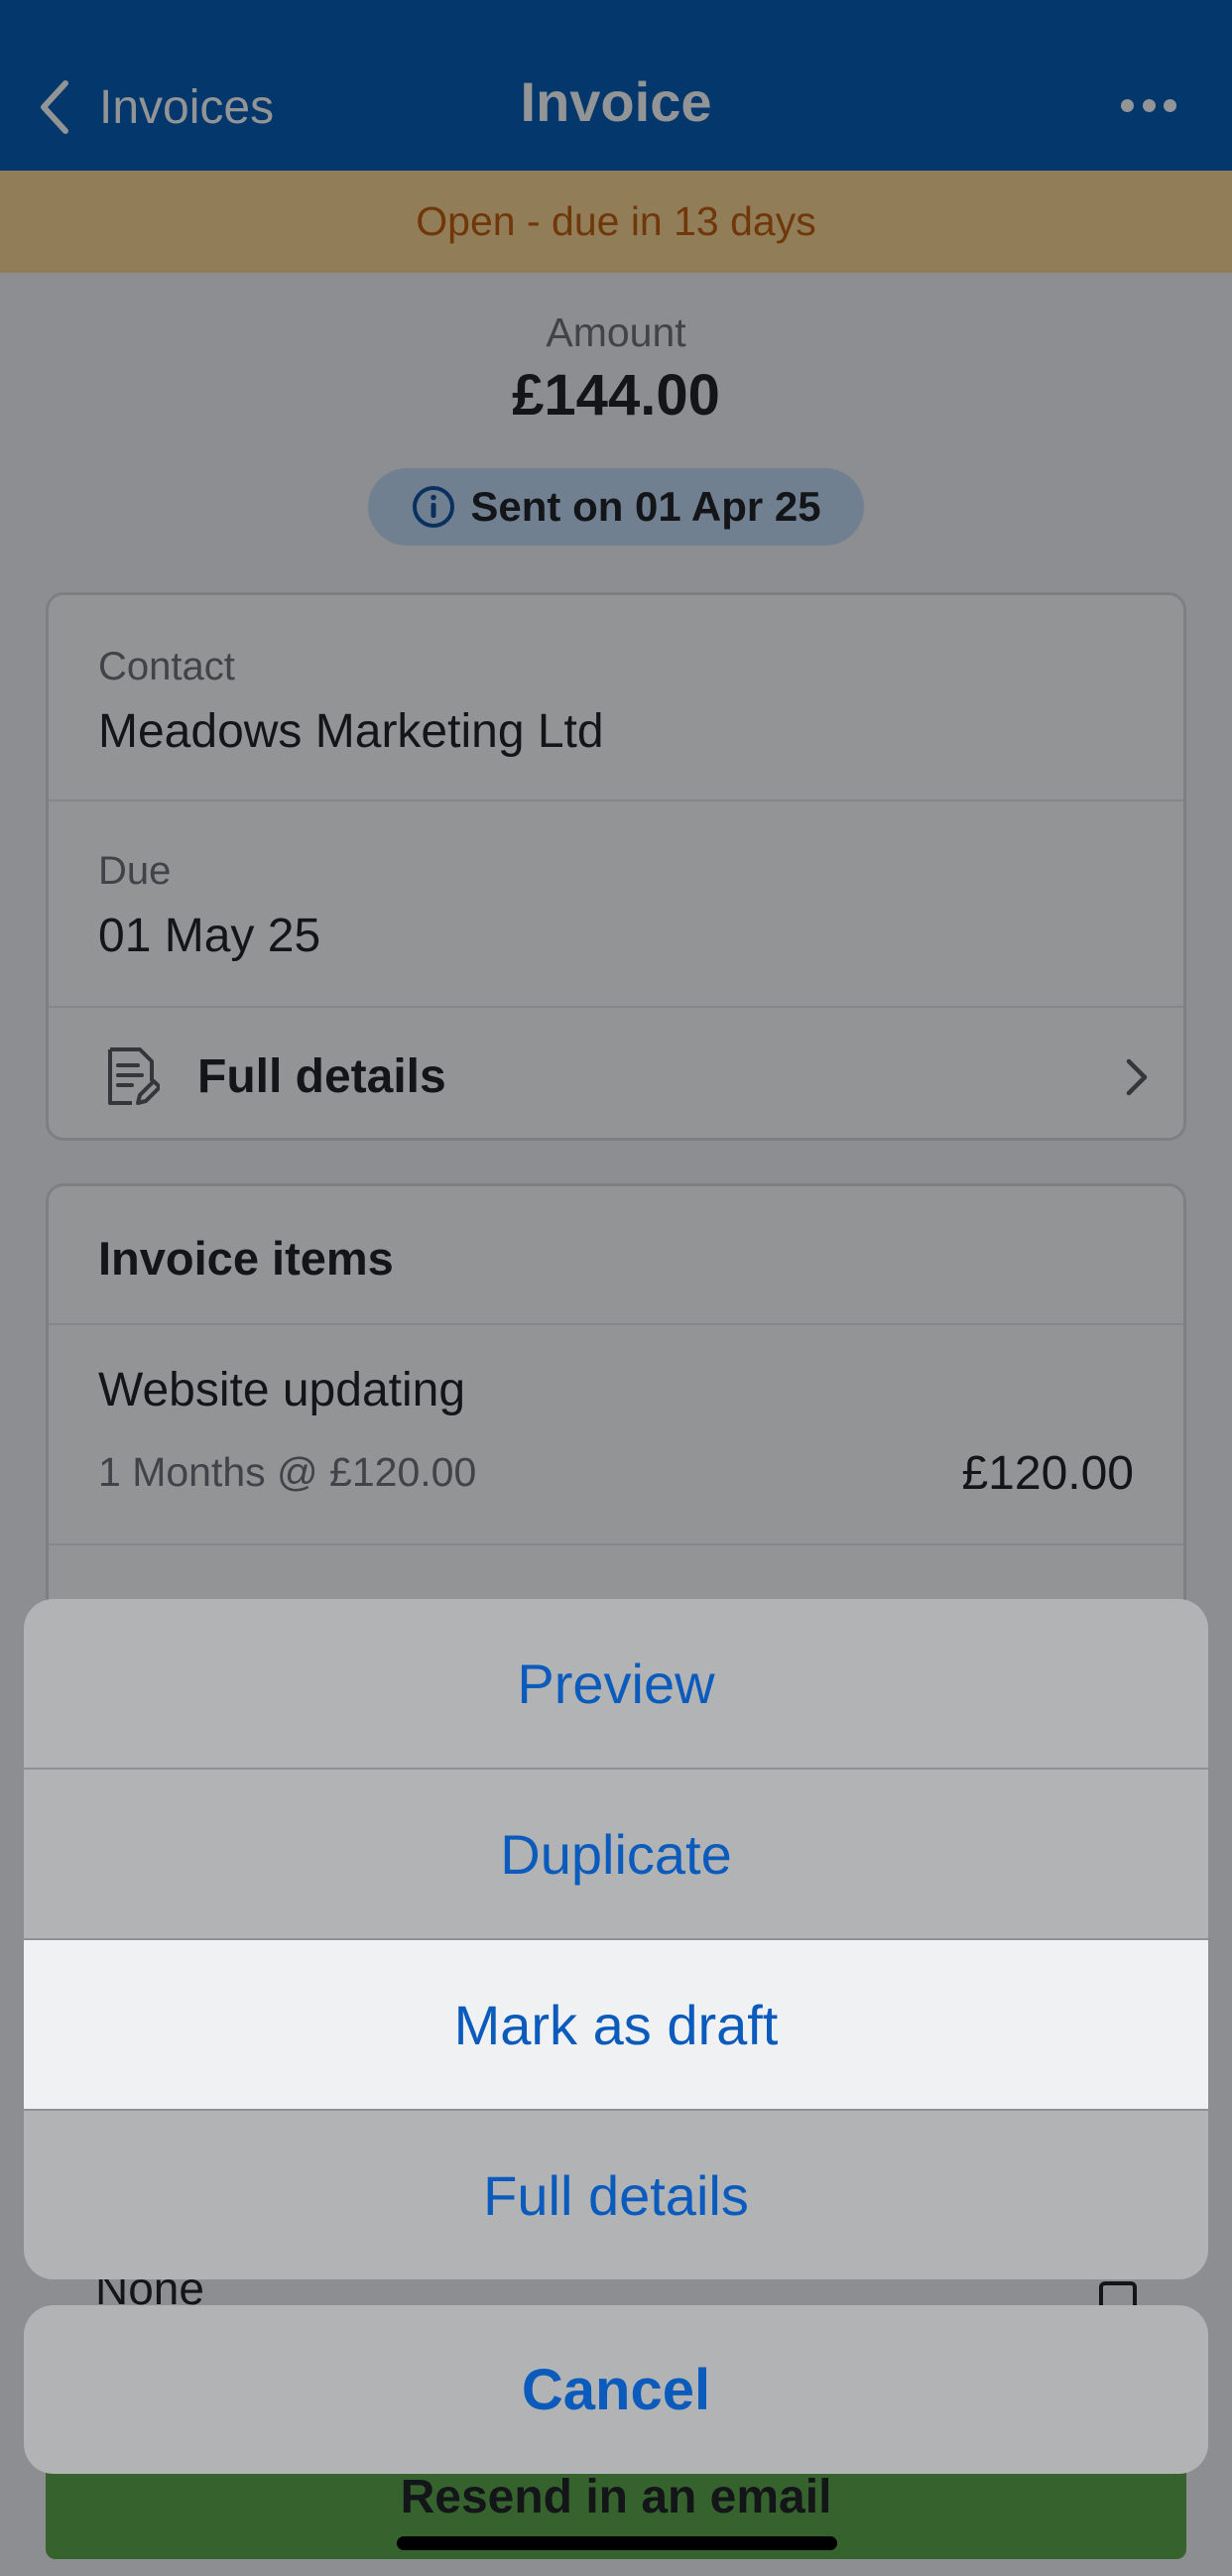 The image size is (1232, 2576). Describe the element at coordinates (616, 2195) in the screenshot. I see `action-full-details: Full details` at that location.